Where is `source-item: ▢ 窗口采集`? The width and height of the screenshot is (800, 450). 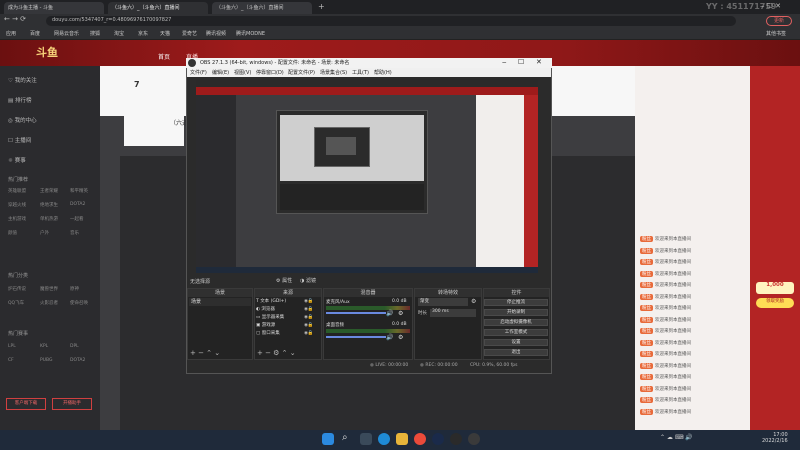 source-item: ▢ 窗口采集 is located at coordinates (268, 333).